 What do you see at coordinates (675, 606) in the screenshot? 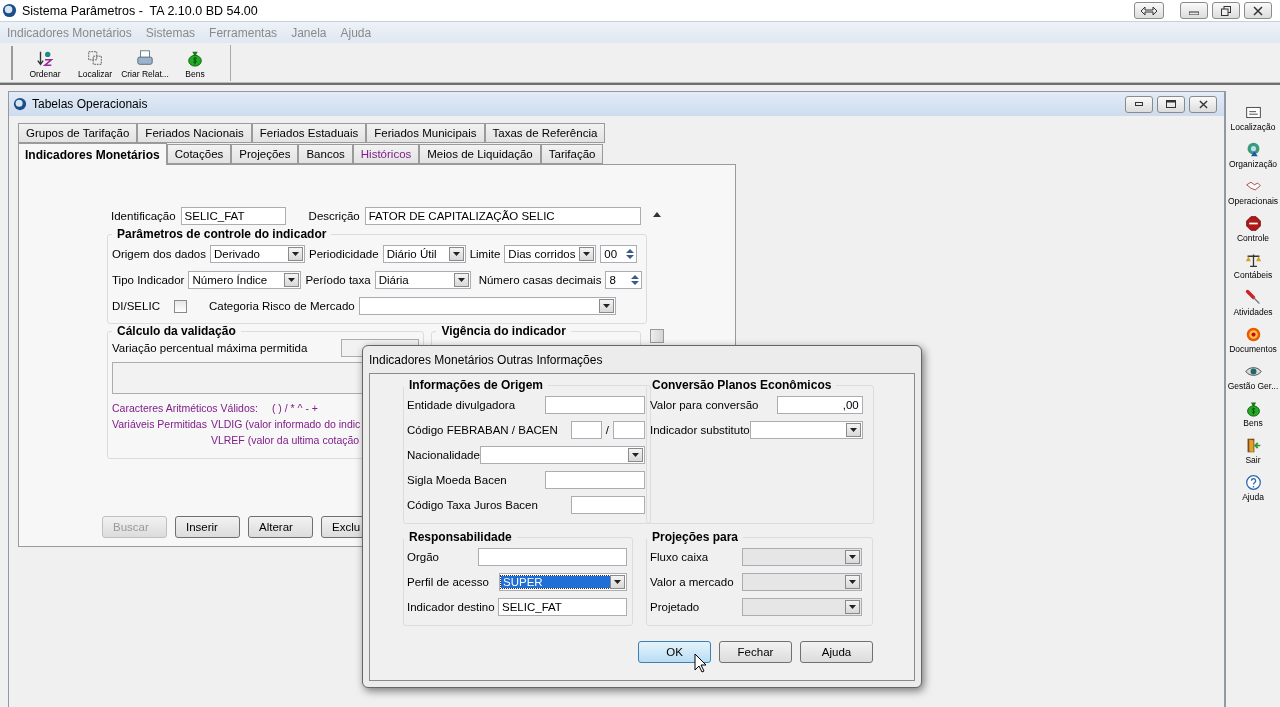
I see `field-label: Projetado` at bounding box center [675, 606].